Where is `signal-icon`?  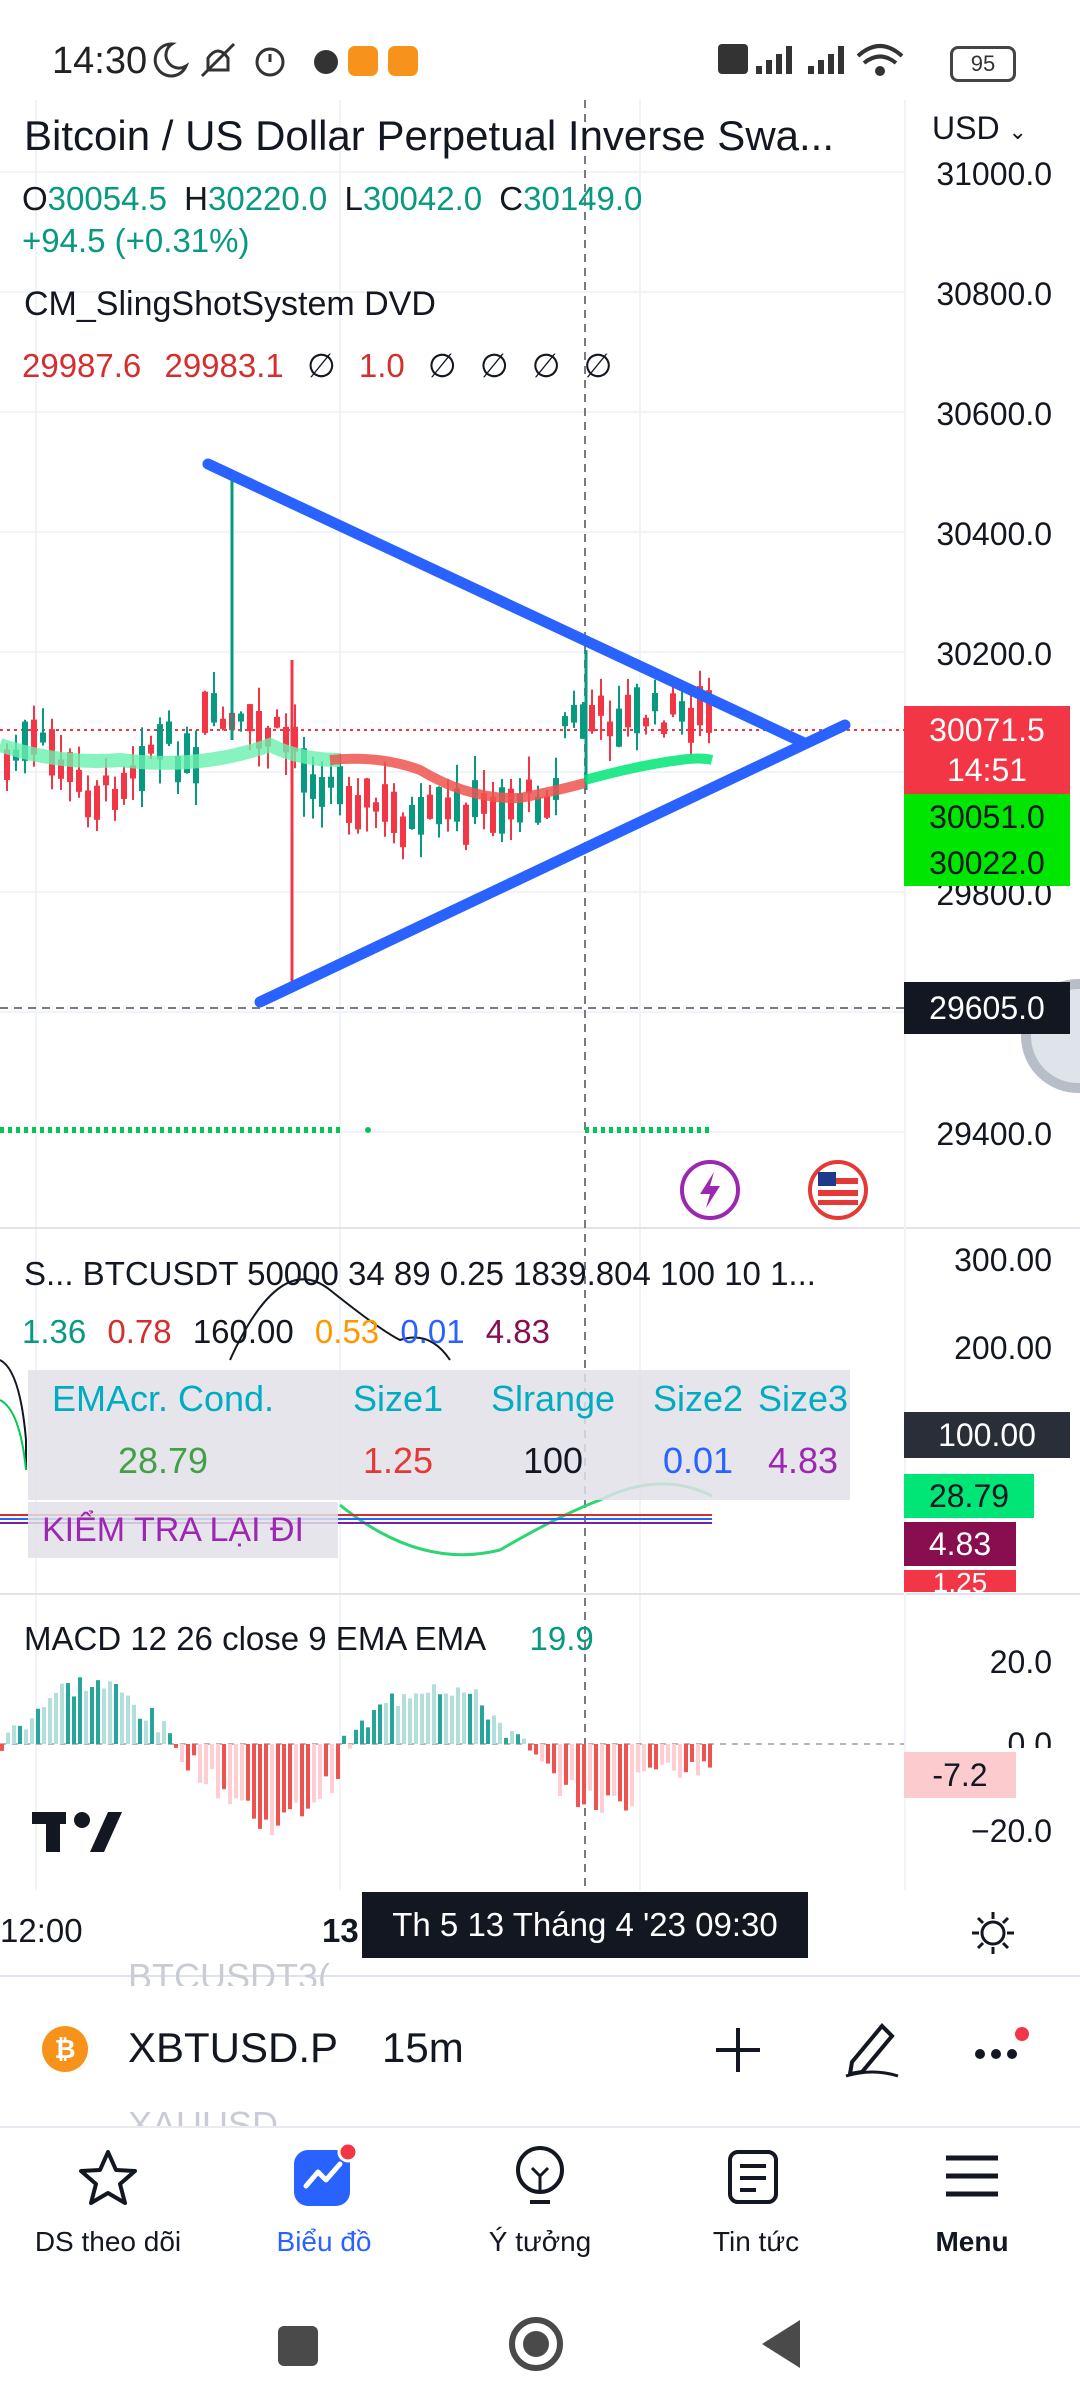
signal-icon is located at coordinates (774, 60).